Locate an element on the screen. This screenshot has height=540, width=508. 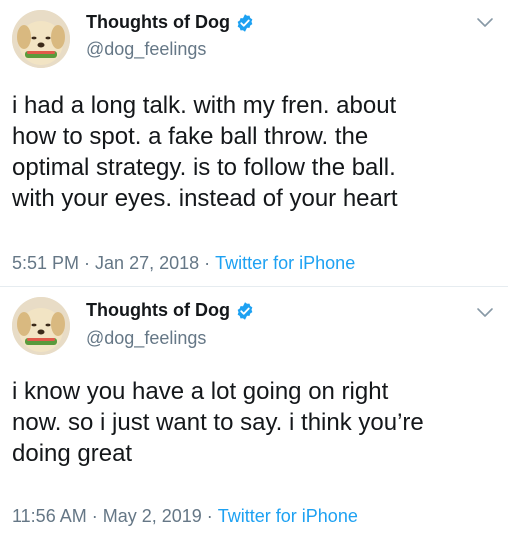
tweet-meta: 5:51 PM · Jan 27, 2018 · Twitter for iPhone is located at coordinates (183, 263).